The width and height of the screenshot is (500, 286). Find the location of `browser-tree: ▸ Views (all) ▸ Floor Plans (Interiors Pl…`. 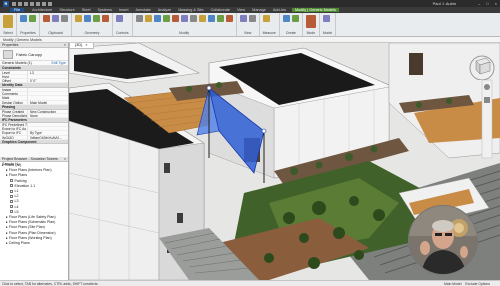

browser-tree: ▸ Views (all) ▸ Floor Plans (Interiors Pl… is located at coordinates (34, 204).